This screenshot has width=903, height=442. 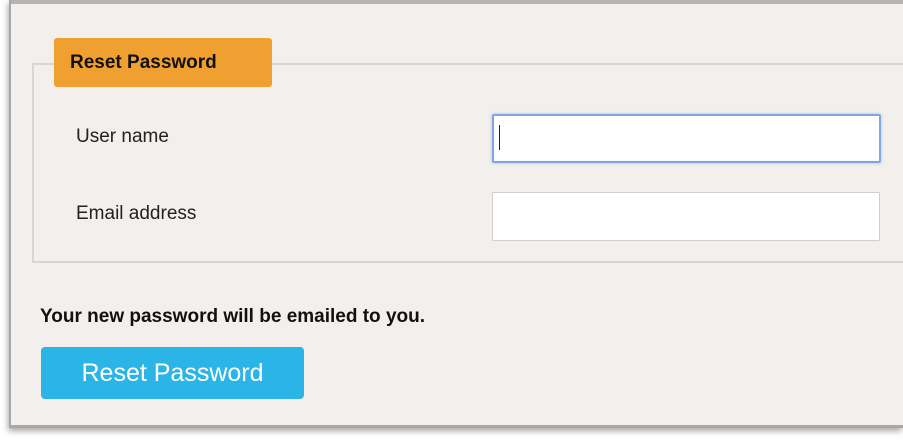 I want to click on panel-top-border, so click(x=457, y=2).